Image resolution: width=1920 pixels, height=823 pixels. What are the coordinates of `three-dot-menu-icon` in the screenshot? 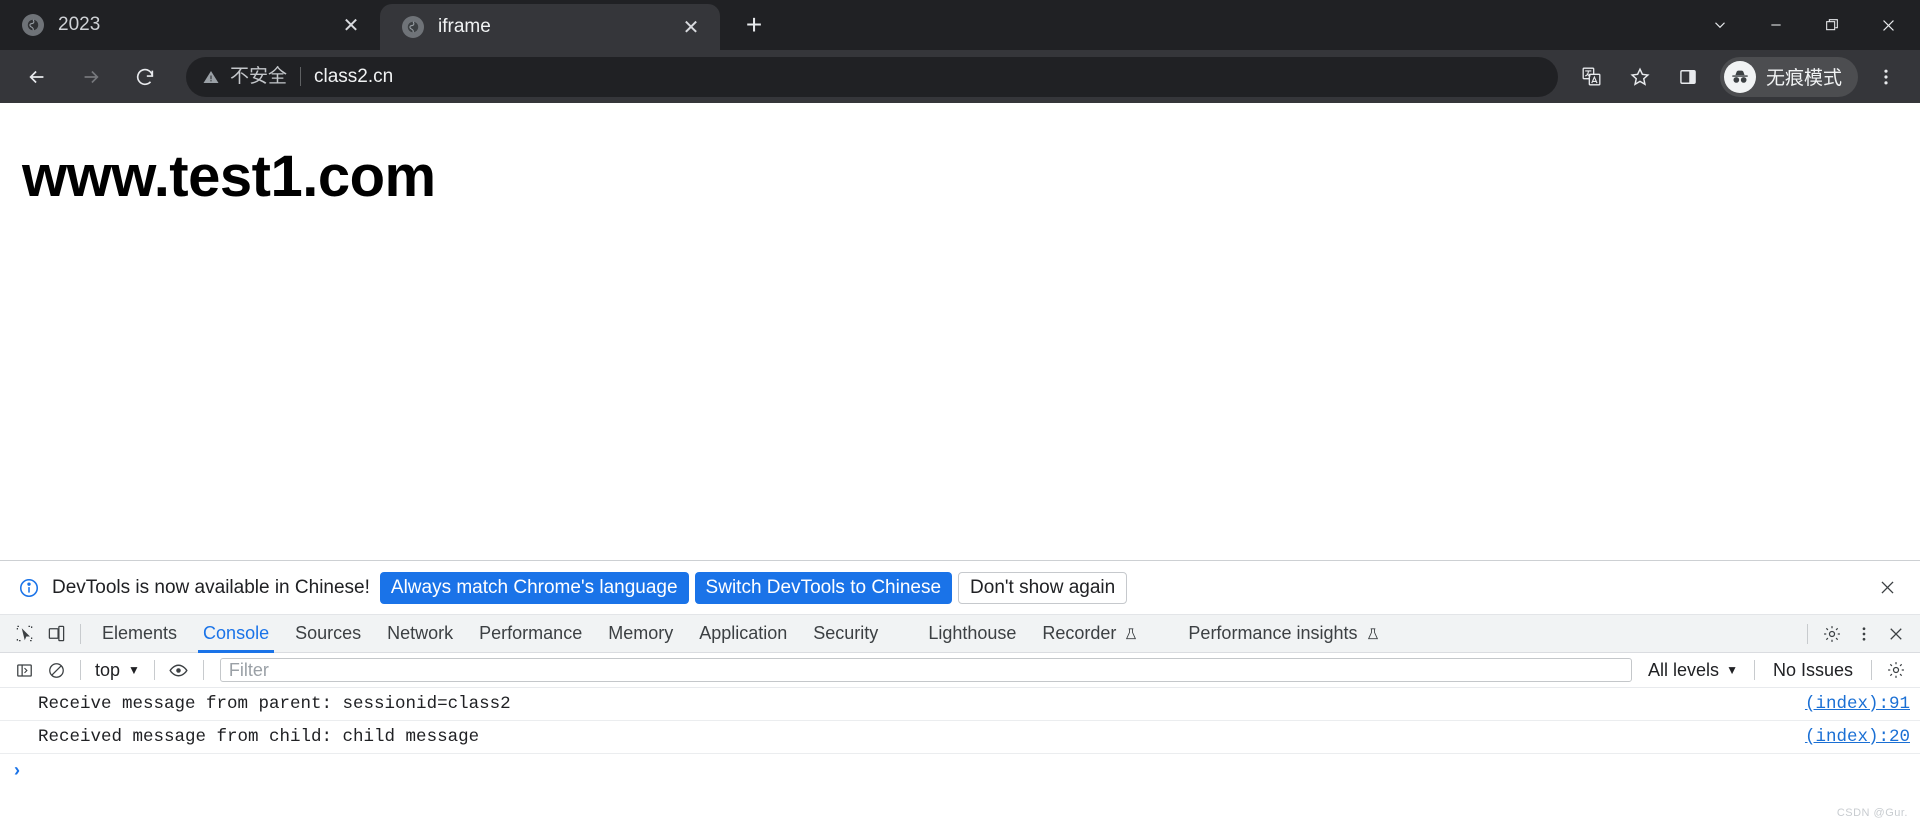 It's located at (1886, 77).